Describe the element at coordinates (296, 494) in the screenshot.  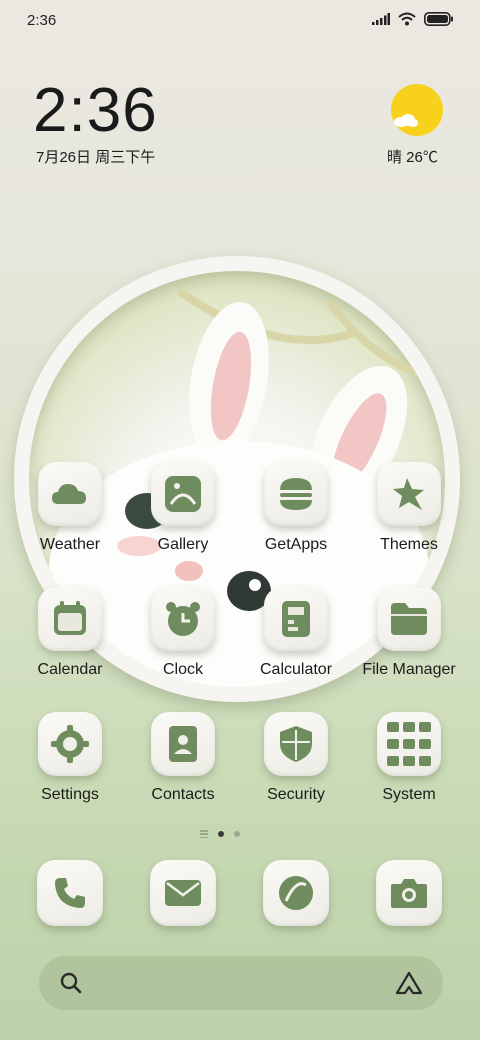
I see `getapps-icon` at that location.